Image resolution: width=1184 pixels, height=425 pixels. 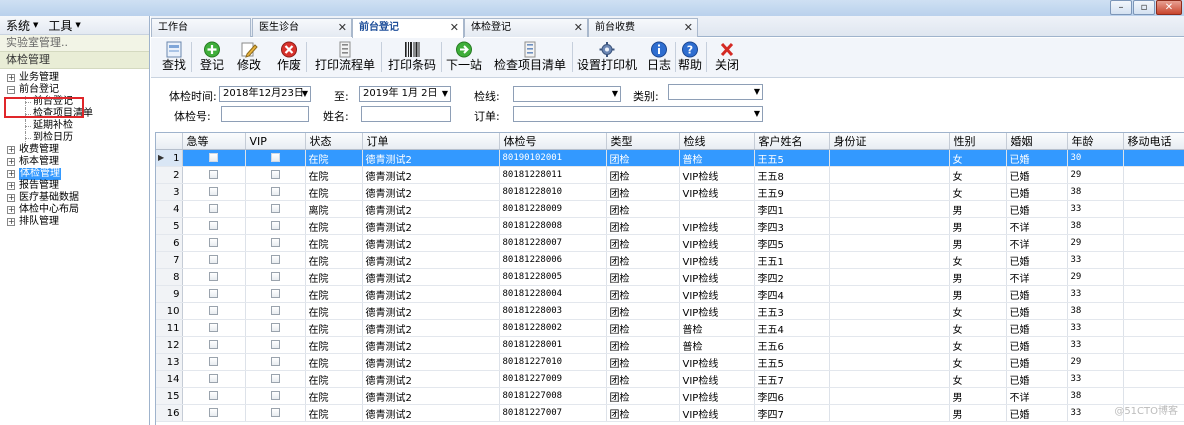 I want to click on row-number: 11, so click(x=169, y=328).